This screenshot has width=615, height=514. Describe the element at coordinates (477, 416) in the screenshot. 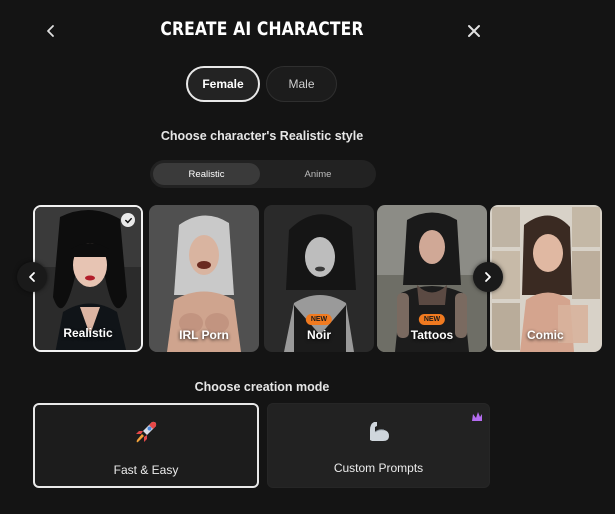

I see `purple-crown-icon` at that location.